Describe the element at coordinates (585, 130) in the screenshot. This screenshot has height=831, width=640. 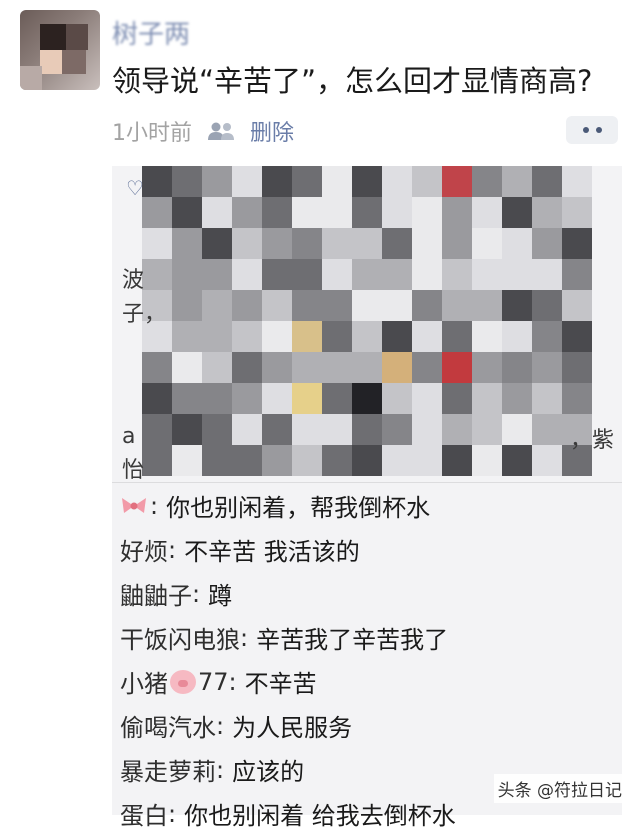
I see `more-dot` at that location.